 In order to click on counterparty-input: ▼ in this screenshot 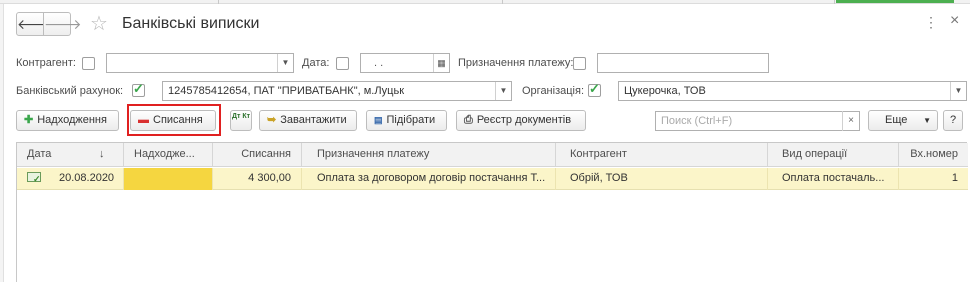, I will do `click(200, 63)`.